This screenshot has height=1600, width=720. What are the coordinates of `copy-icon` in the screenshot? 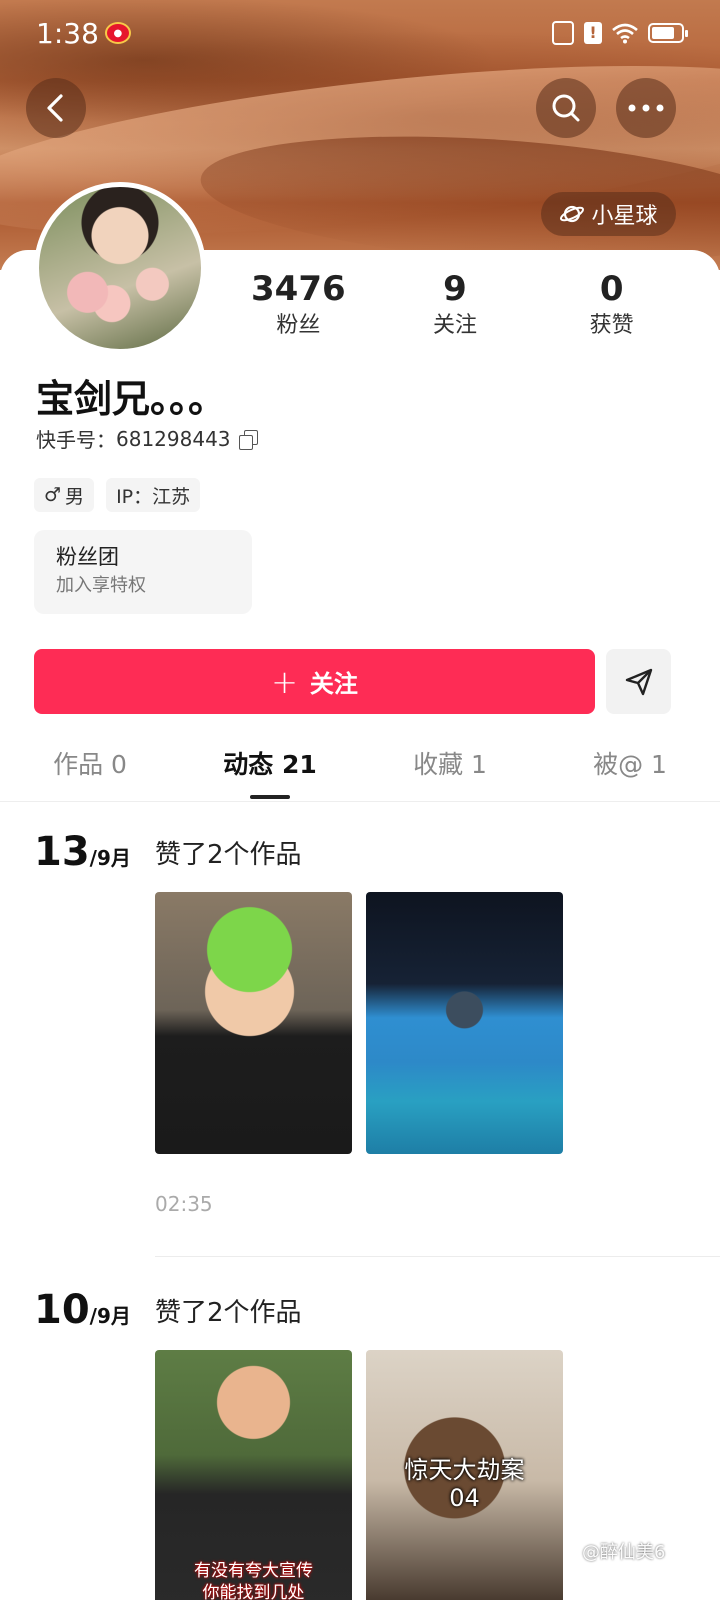 It's located at (248, 439).